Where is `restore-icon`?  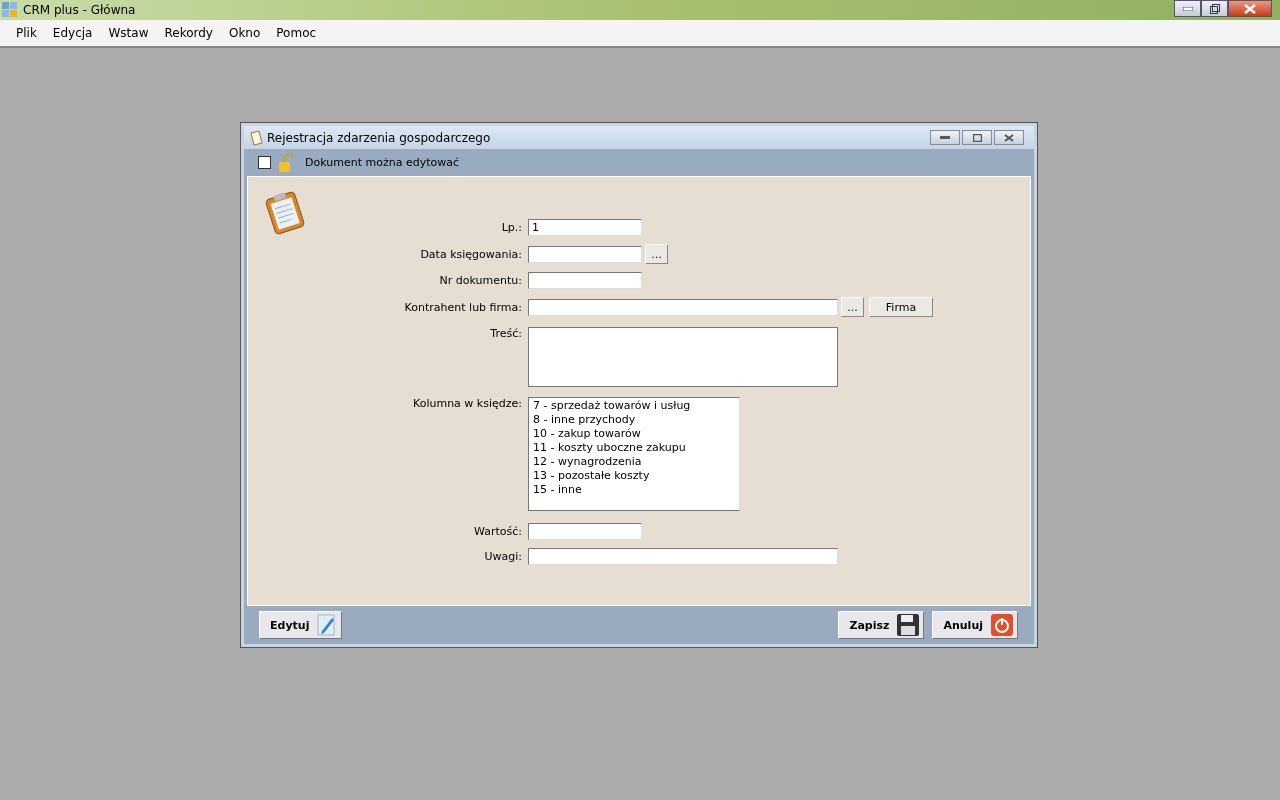
restore-icon is located at coordinates (1214, 8).